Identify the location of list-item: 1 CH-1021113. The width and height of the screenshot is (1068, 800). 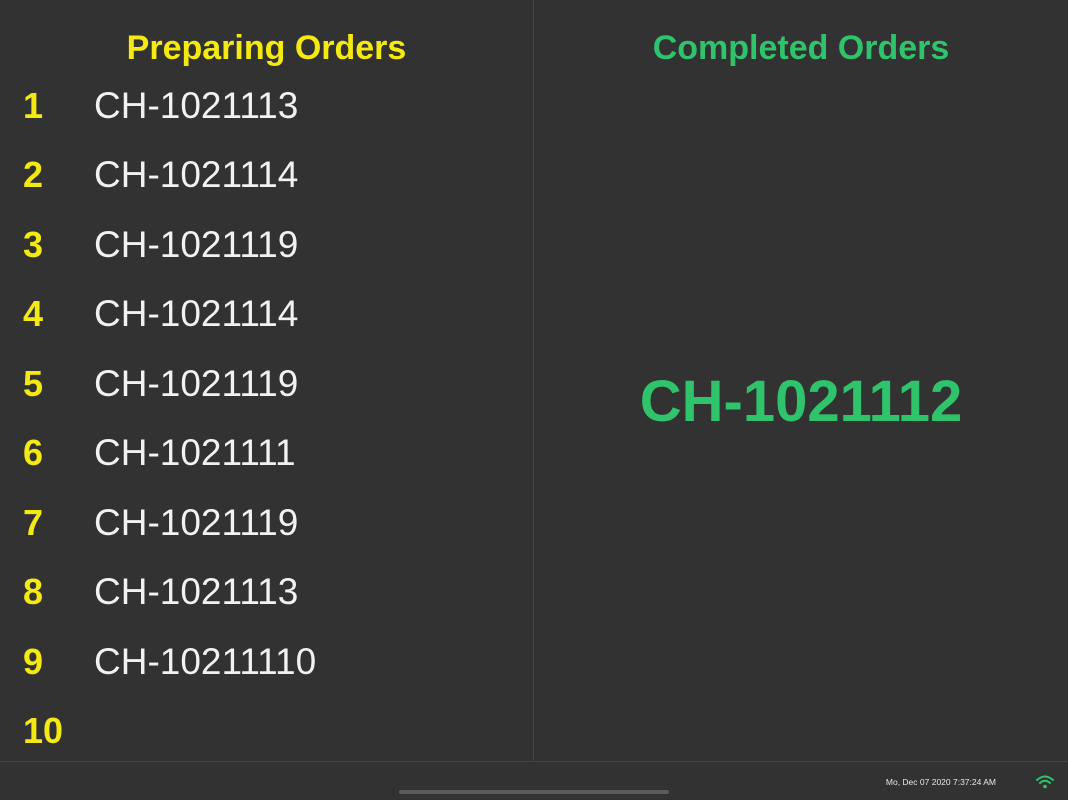
(266, 106).